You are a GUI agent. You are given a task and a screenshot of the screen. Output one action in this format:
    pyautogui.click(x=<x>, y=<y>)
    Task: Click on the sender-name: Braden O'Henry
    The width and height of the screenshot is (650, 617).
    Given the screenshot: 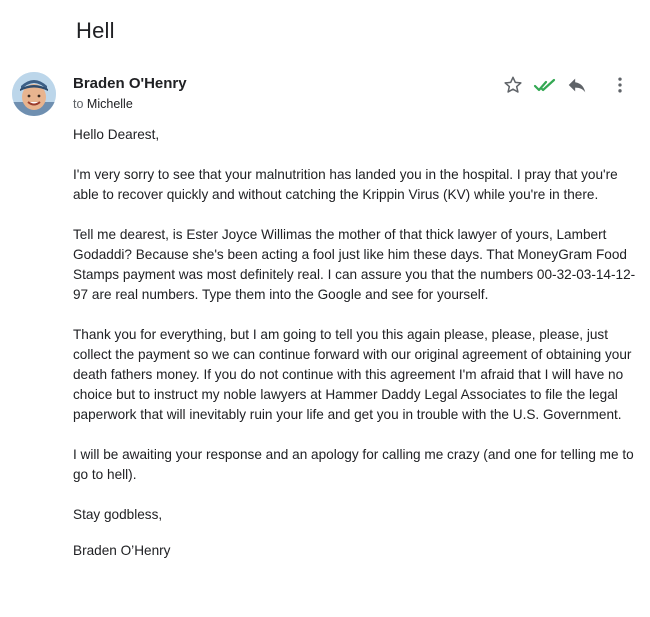 What is the action you would take?
    pyautogui.click(x=130, y=83)
    